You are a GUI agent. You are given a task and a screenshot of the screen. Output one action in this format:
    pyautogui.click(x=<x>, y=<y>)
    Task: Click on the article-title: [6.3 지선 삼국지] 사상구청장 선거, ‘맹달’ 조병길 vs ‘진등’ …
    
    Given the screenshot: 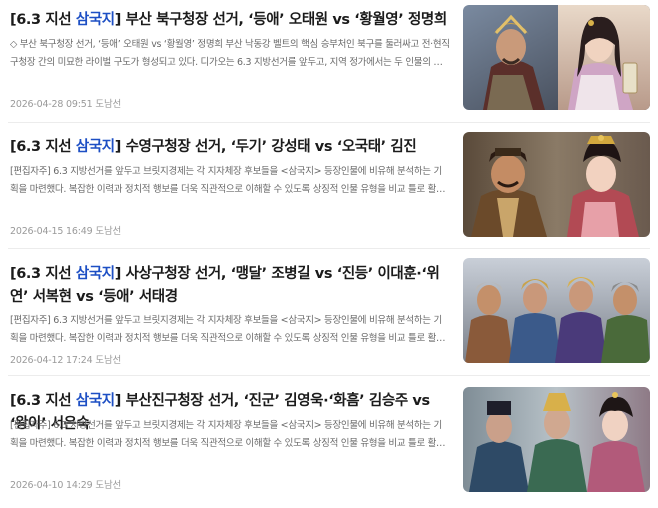 What is the action you would take?
    pyautogui.click(x=230, y=286)
    